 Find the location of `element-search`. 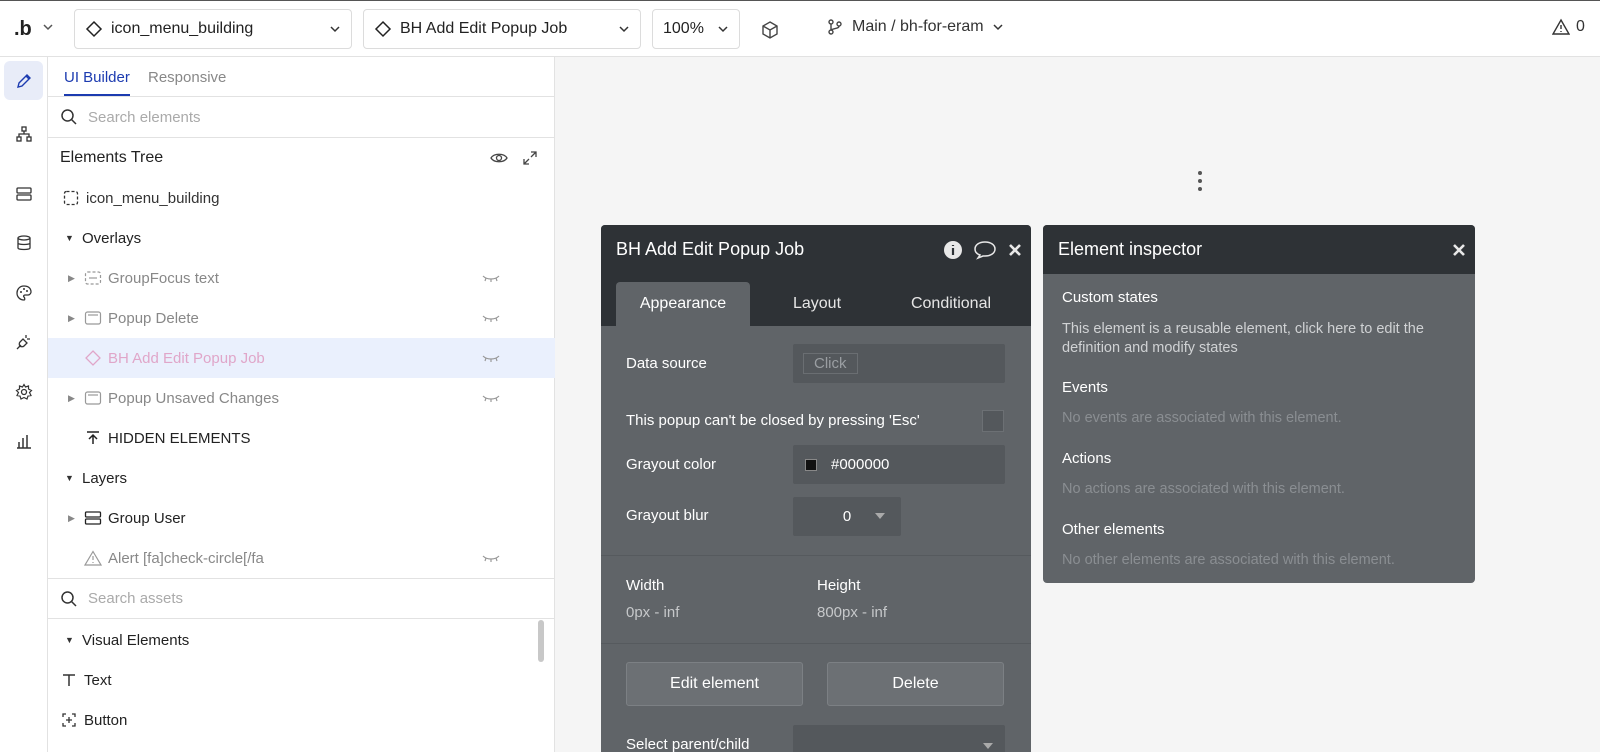

element-search is located at coordinates (301, 117).